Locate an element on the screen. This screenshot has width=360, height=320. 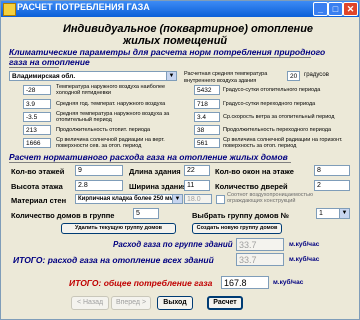
width-input: 11 is located at coordinates (197, 185).